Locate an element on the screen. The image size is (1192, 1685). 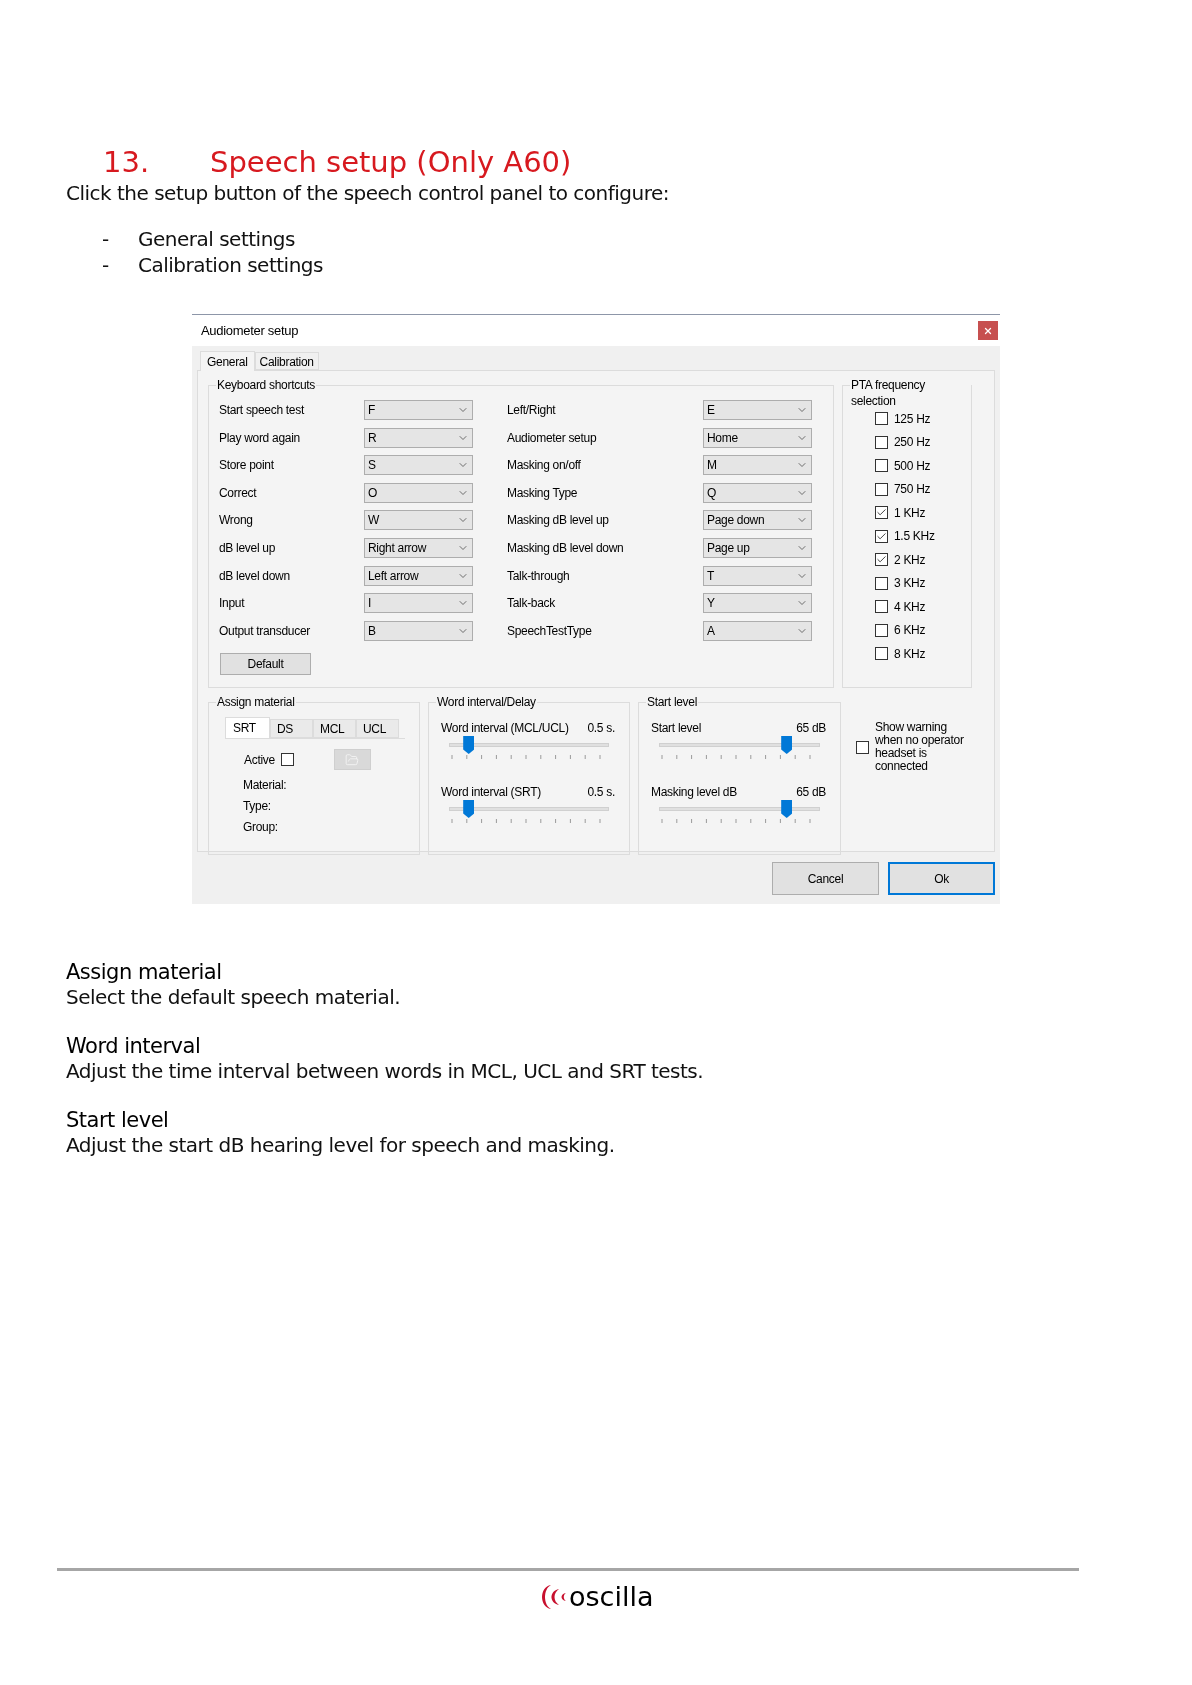
frequency-label: 1 KHz is located at coordinates (910, 513).